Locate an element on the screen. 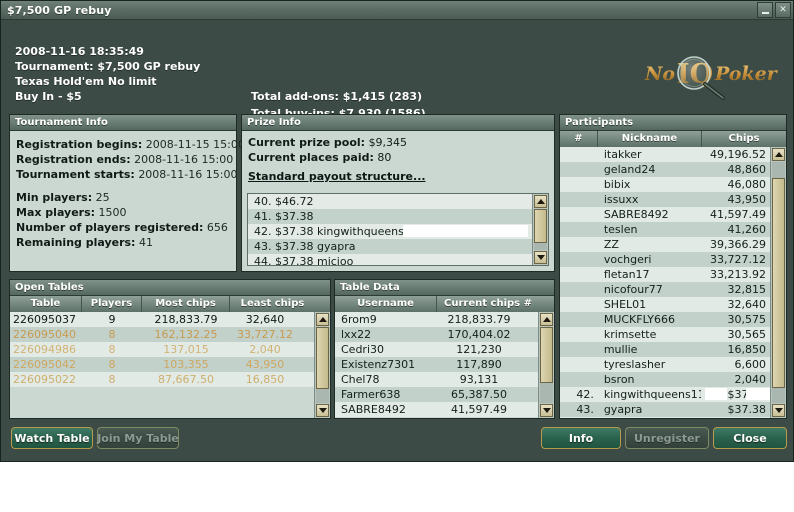 The image size is (794, 512). join-my-table-button: Join My Table is located at coordinates (138, 438).